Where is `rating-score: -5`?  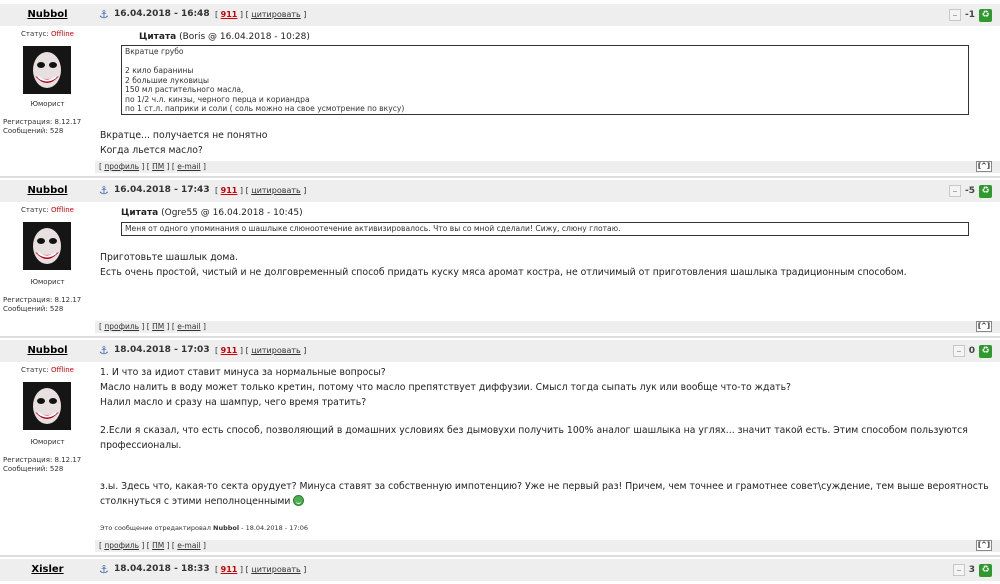 rating-score: -5 is located at coordinates (970, 191).